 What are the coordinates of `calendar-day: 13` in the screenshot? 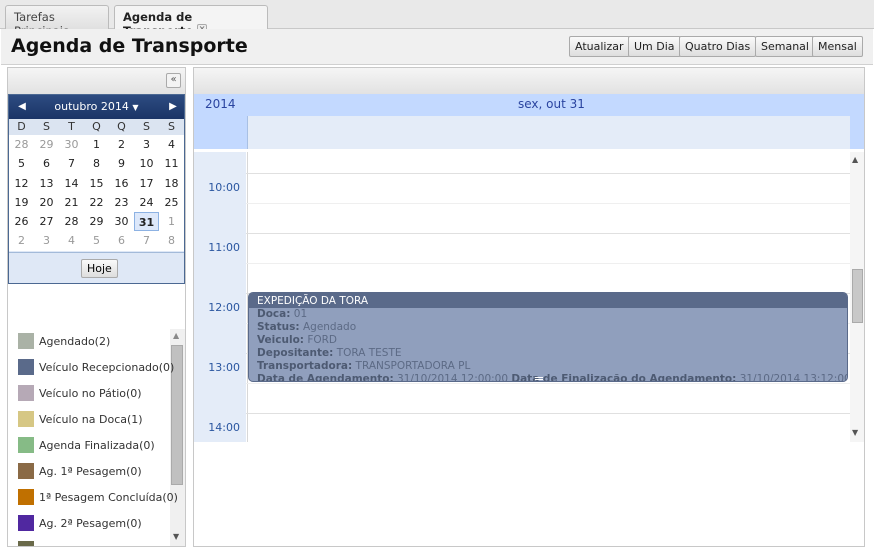 It's located at (46, 183).